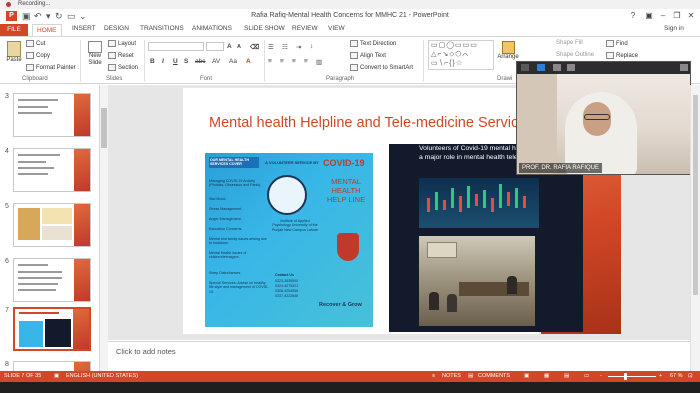  I want to click on underline-button: U, so click(175, 61).